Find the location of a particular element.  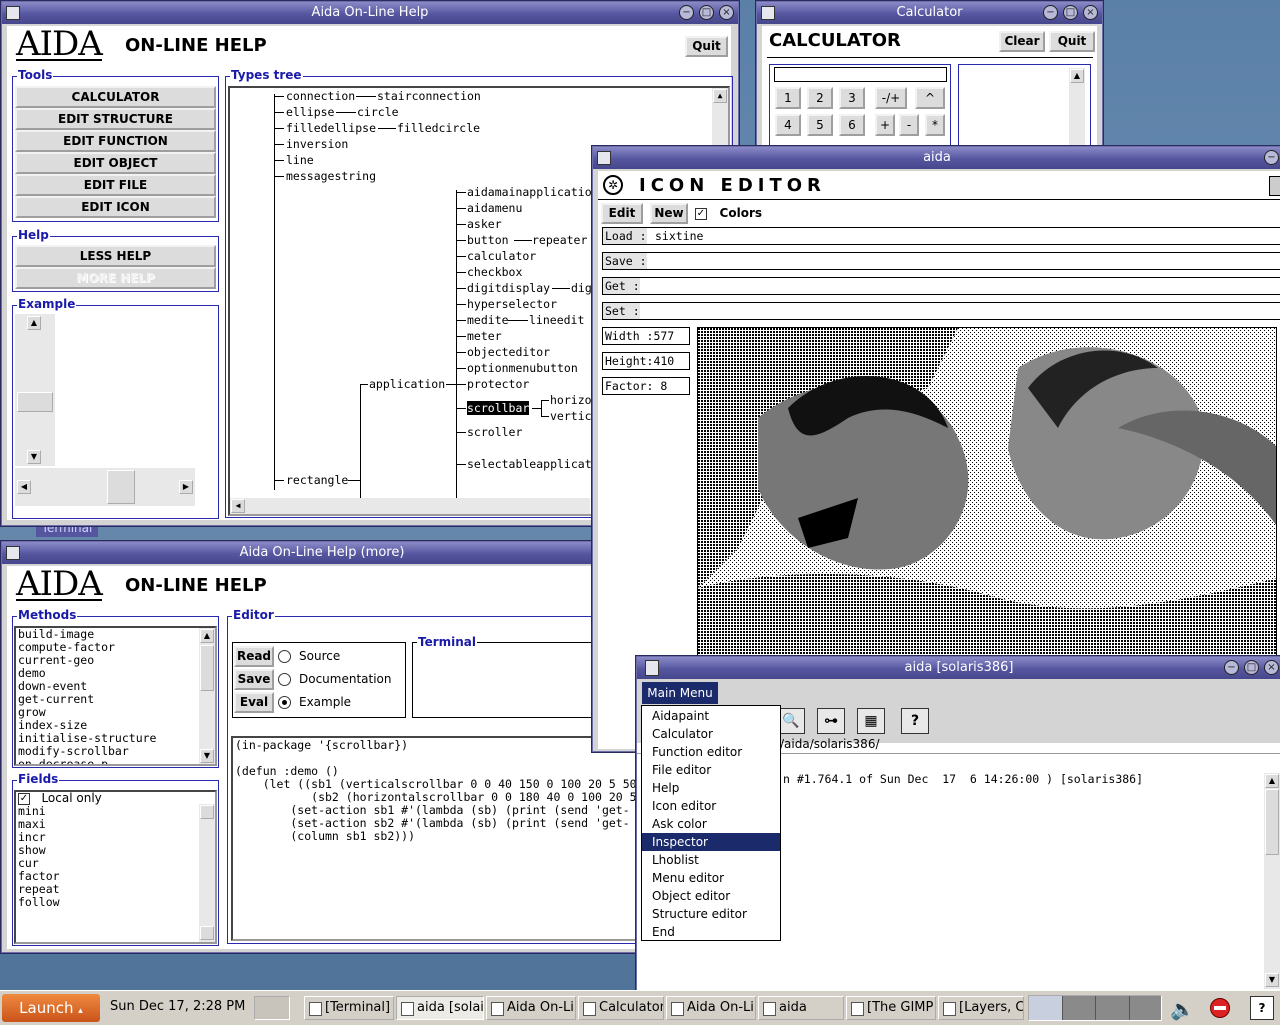

factor-field: Factor: 8 is located at coordinates (646, 386).